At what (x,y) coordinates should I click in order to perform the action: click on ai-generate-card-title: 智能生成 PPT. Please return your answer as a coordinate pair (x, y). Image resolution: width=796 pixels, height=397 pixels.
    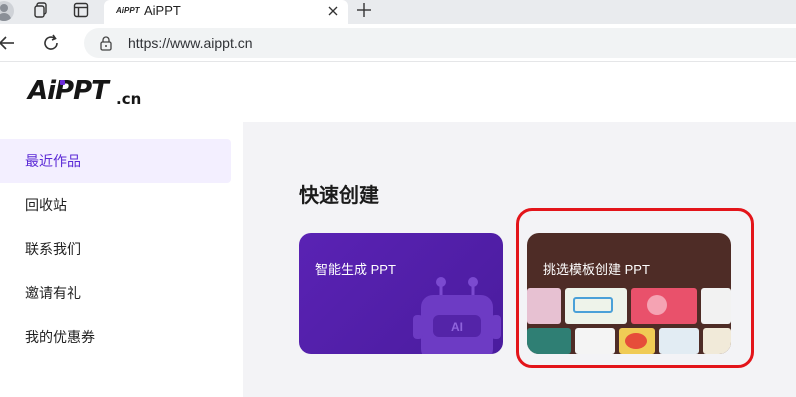
    Looking at the image, I should click on (355, 269).